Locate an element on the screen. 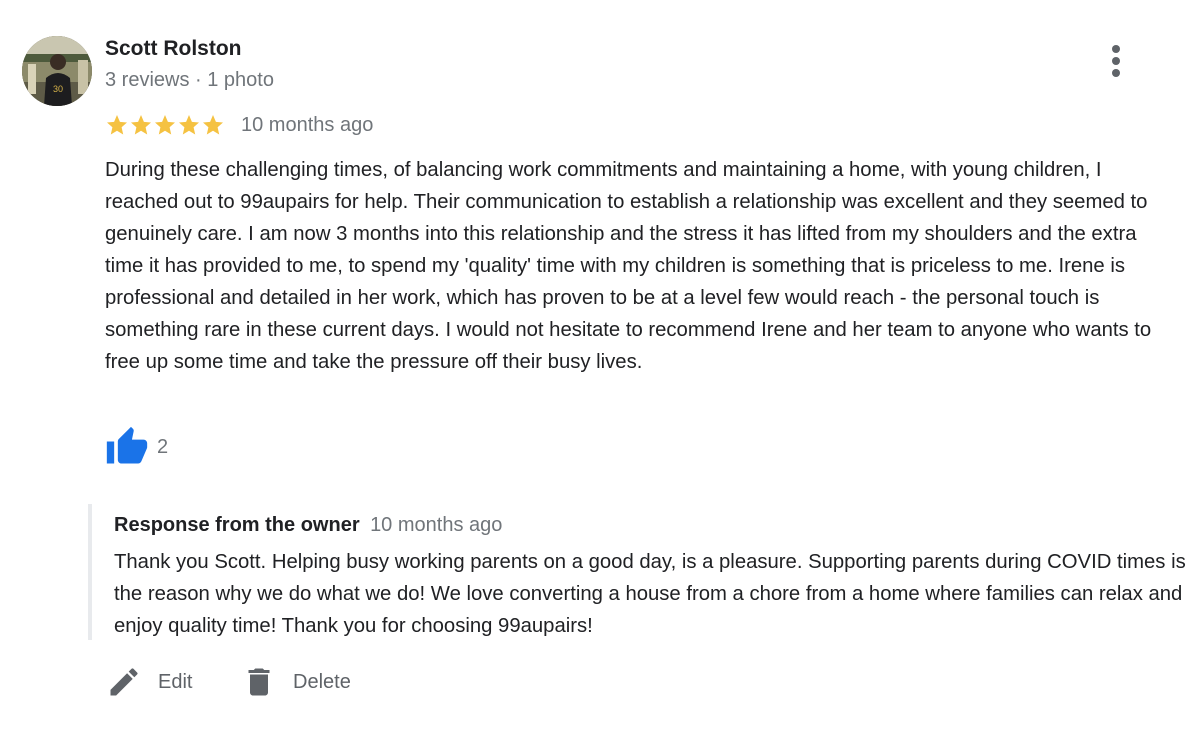  like-count: 2 is located at coordinates (163, 446).